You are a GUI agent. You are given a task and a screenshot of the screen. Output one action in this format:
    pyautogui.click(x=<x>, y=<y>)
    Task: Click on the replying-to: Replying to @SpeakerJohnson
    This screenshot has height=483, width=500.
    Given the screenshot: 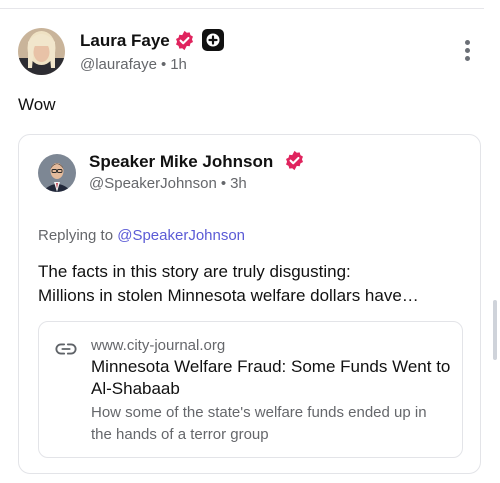 What is the action you would take?
    pyautogui.click(x=141, y=235)
    